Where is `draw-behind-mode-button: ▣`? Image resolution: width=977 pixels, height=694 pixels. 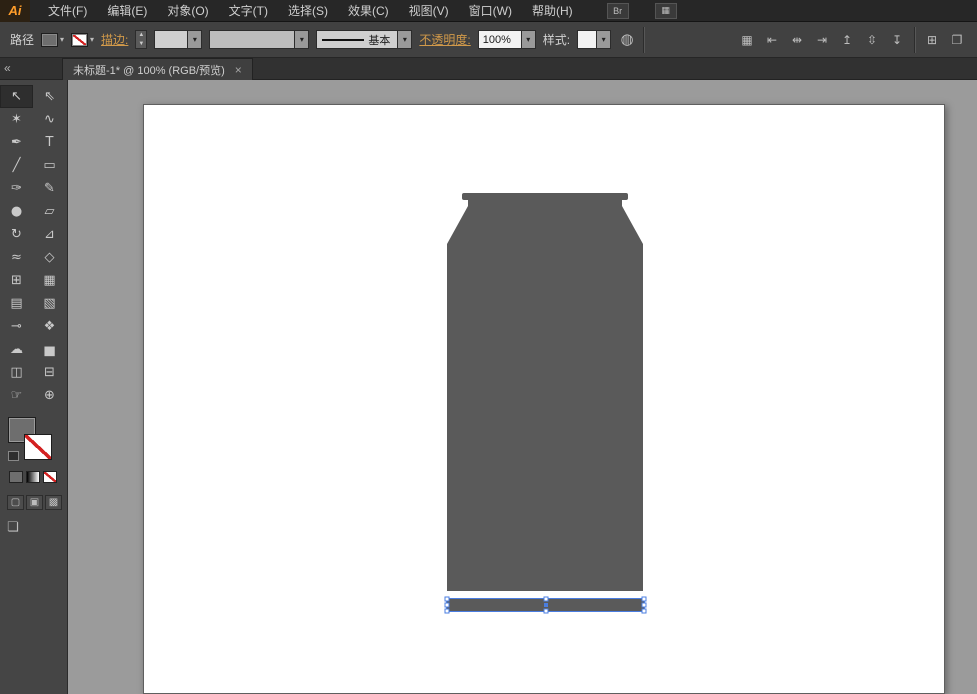 draw-behind-mode-button: ▣ is located at coordinates (34, 502).